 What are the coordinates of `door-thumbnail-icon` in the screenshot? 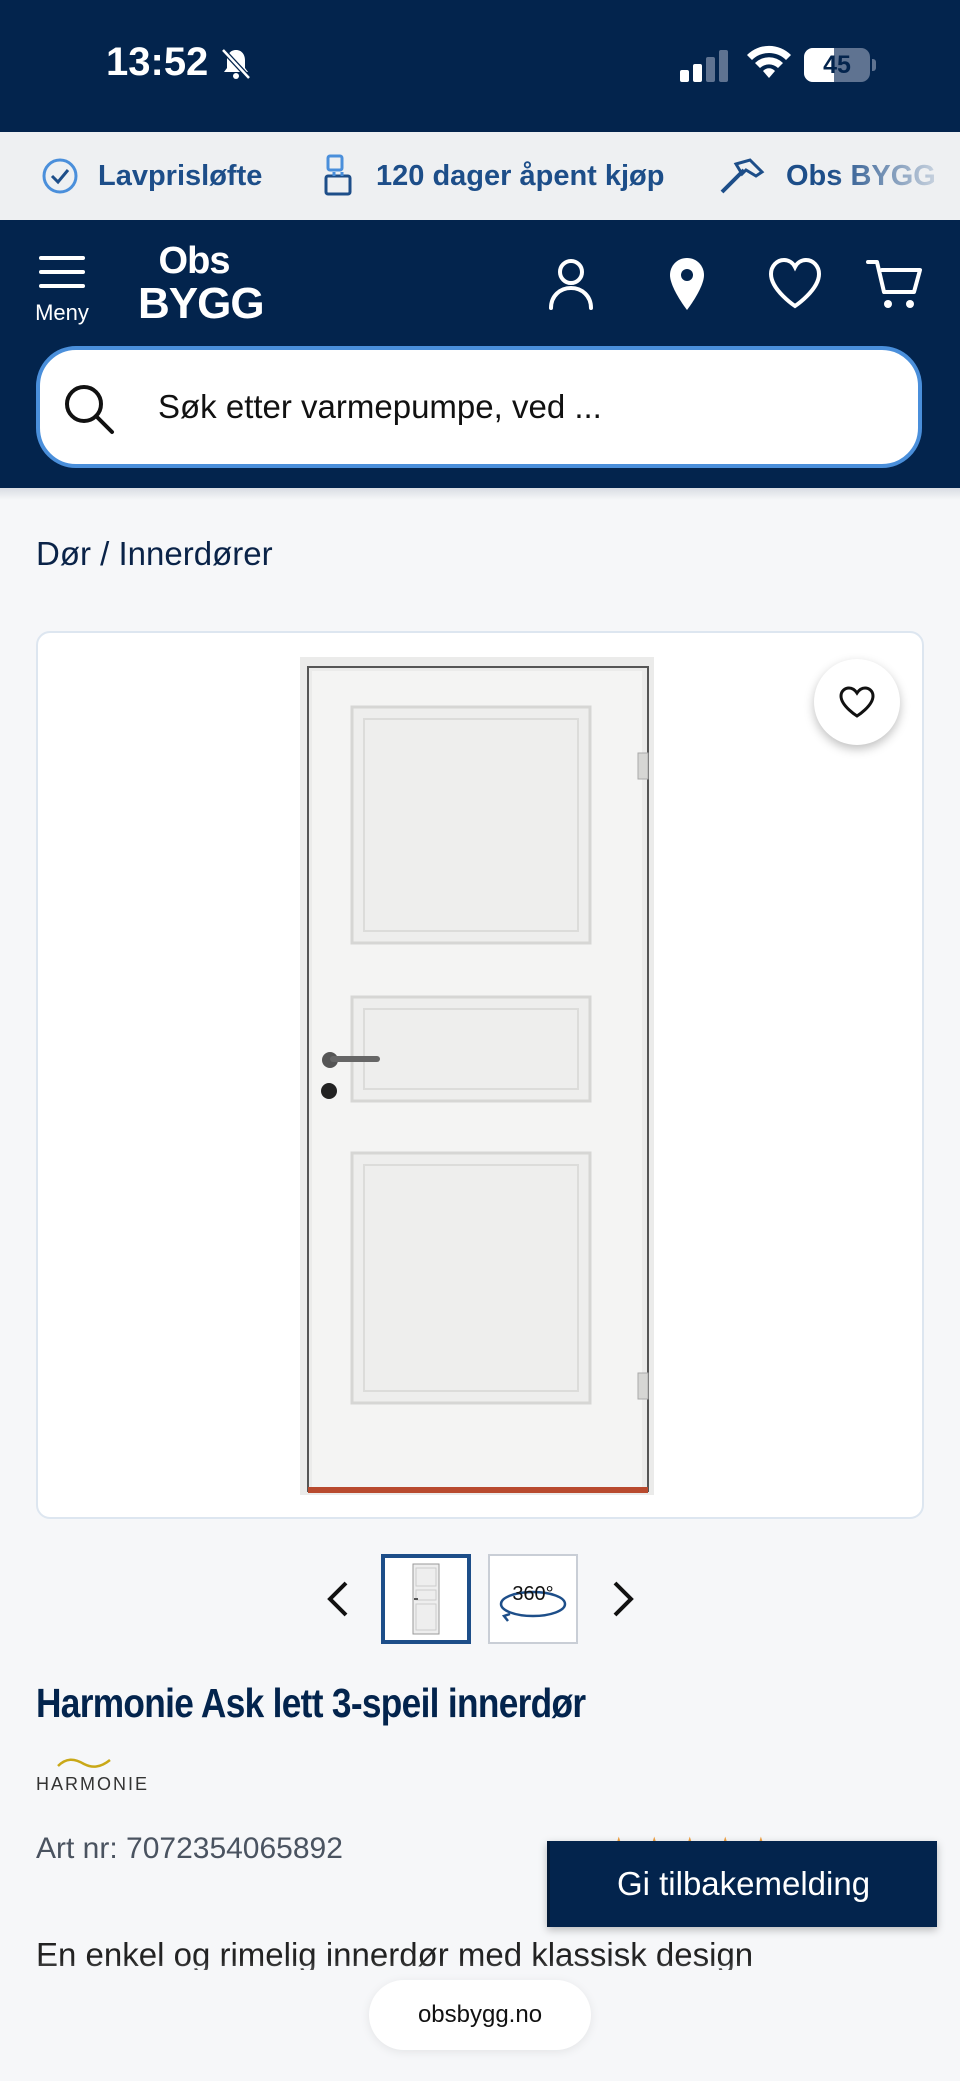 It's located at (426, 1599).